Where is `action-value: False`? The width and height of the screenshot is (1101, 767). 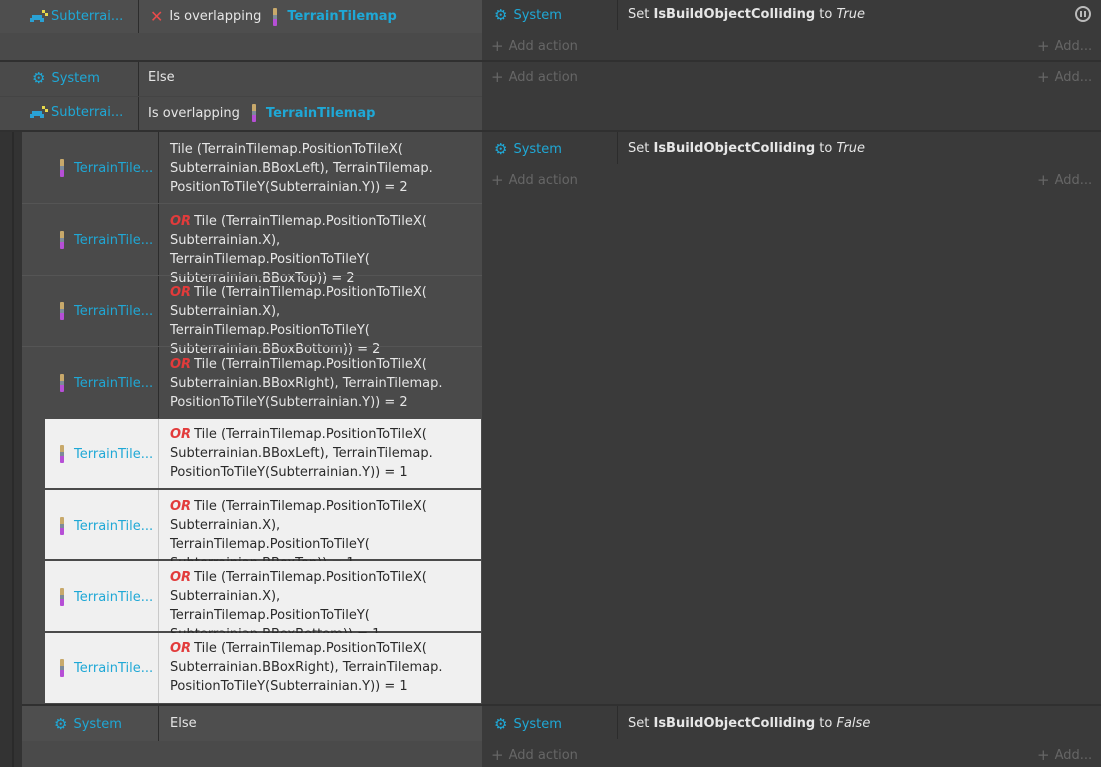 action-value: False is located at coordinates (853, 723).